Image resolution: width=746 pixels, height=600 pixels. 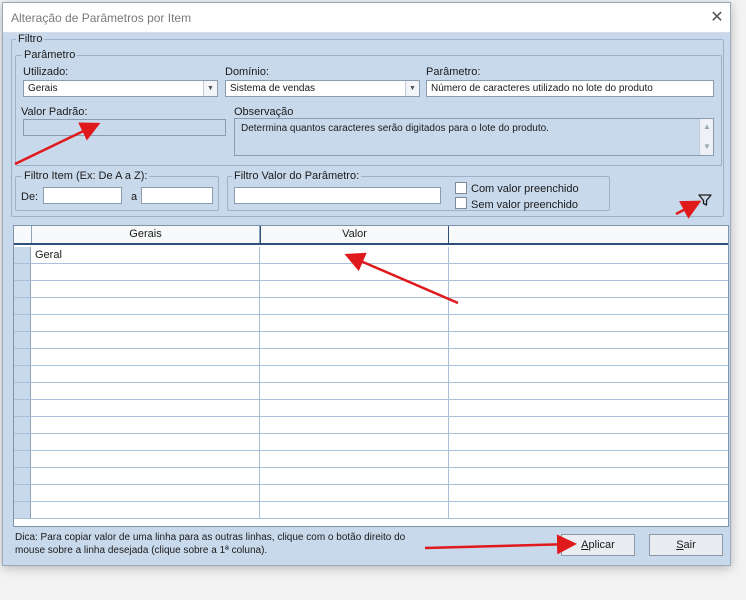 What do you see at coordinates (322, 88) in the screenshot?
I see `dominio-select: Sistema de vendas ▼` at bounding box center [322, 88].